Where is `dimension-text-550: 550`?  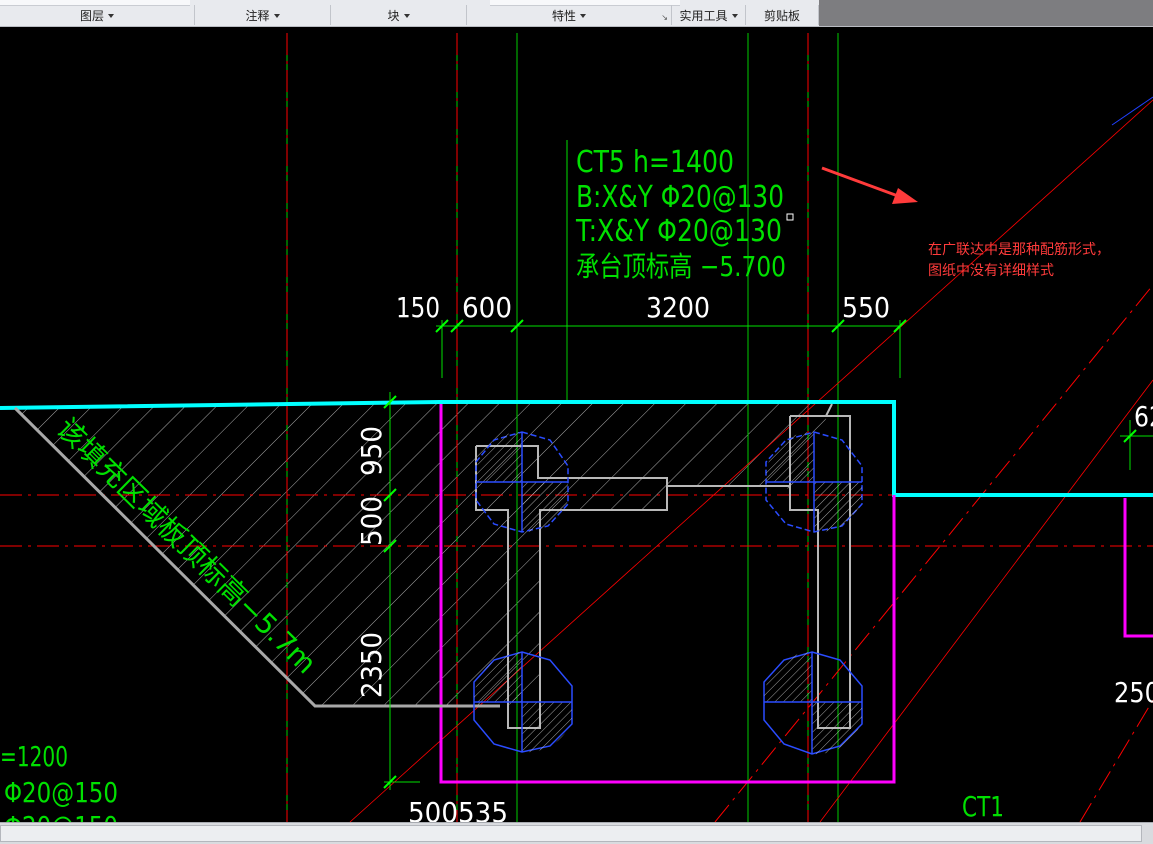
dimension-text-550: 550 is located at coordinates (866, 307).